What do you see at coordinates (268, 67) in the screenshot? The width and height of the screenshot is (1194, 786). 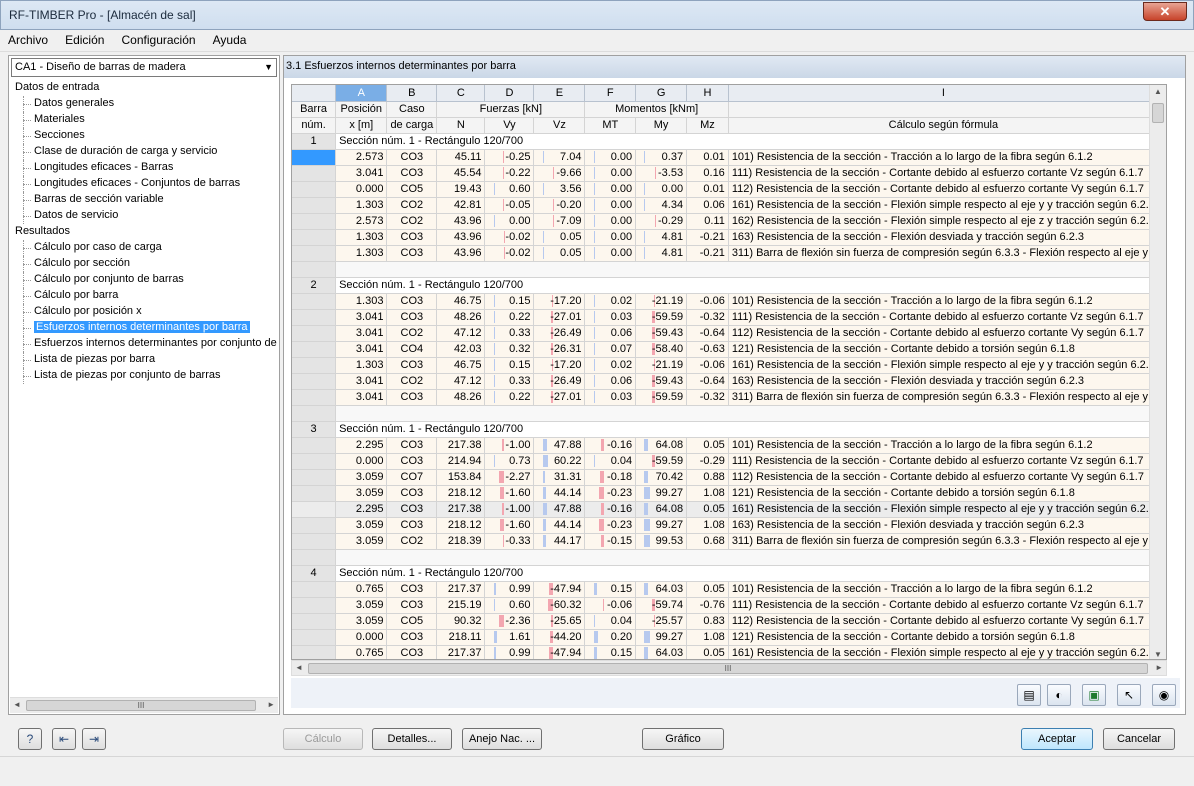 I see `dropdown-arrow-icon: ▼` at bounding box center [268, 67].